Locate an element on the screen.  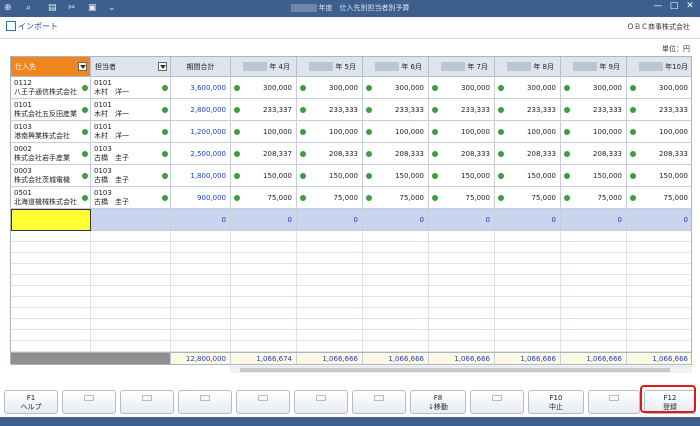
scrollbar-thumb is located at coordinates (455, 370).